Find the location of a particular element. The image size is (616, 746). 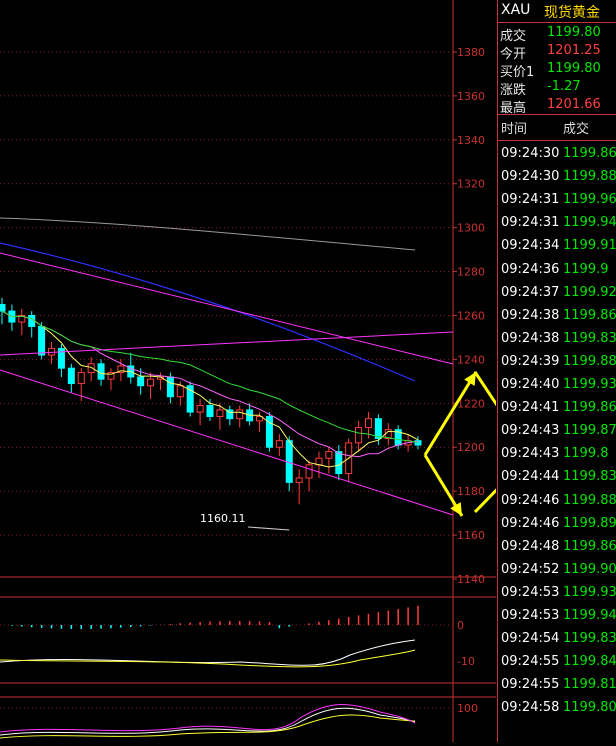

tick-row: 09:24:41 1199.86 is located at coordinates (557, 407).